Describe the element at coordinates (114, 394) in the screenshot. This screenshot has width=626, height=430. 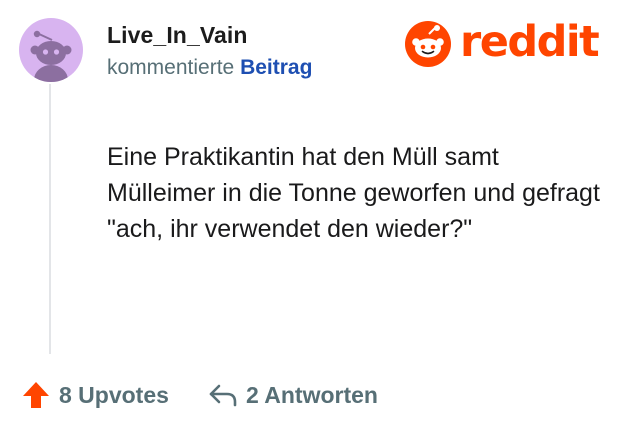
I see `upvote-count: 8 Upvotes` at that location.